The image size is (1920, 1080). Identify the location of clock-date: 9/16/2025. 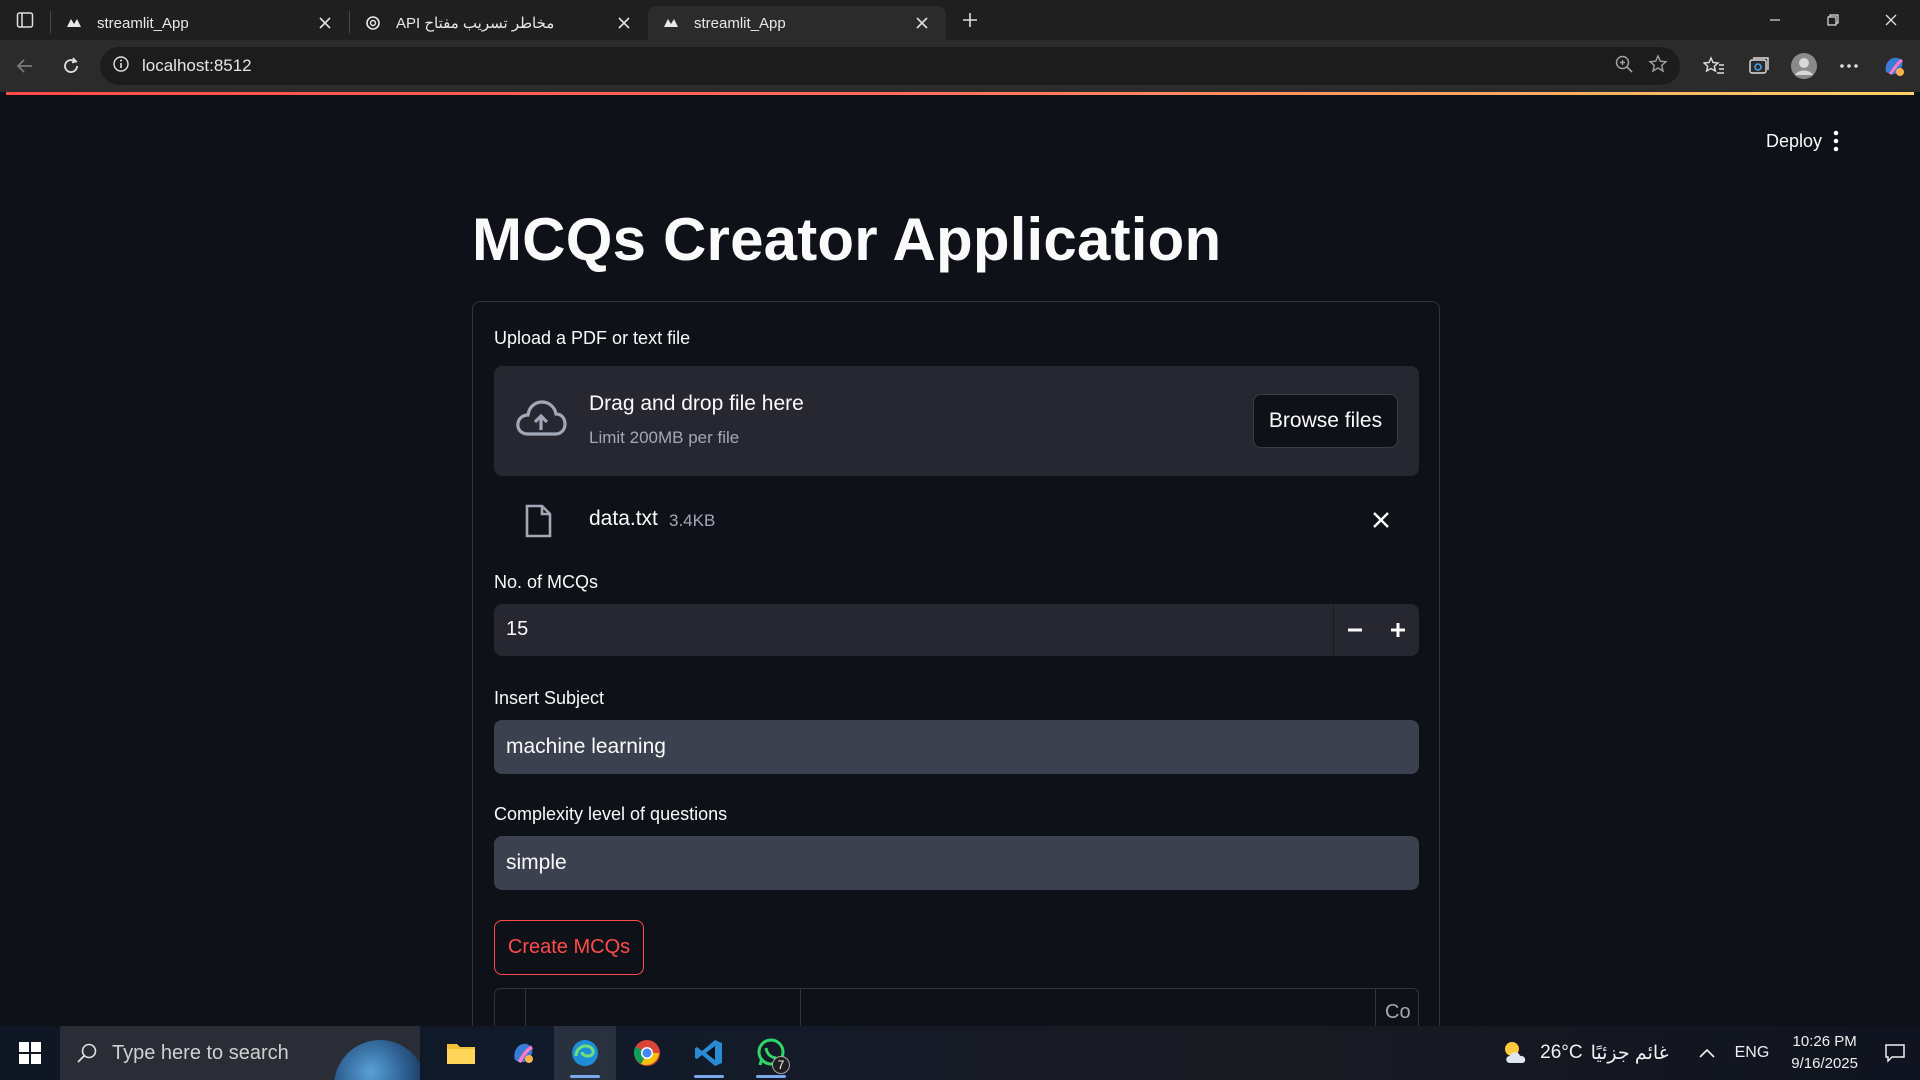
(1824, 1063).